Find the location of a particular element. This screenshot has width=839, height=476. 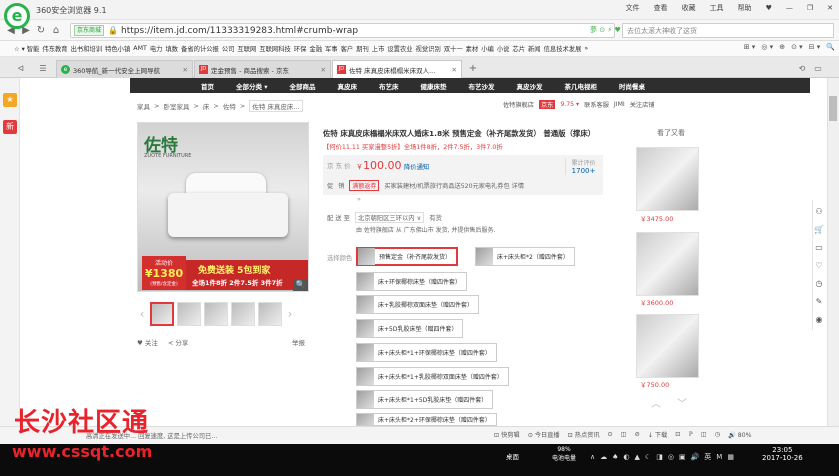

download-link: ↓ 下载 is located at coordinates (658, 434).